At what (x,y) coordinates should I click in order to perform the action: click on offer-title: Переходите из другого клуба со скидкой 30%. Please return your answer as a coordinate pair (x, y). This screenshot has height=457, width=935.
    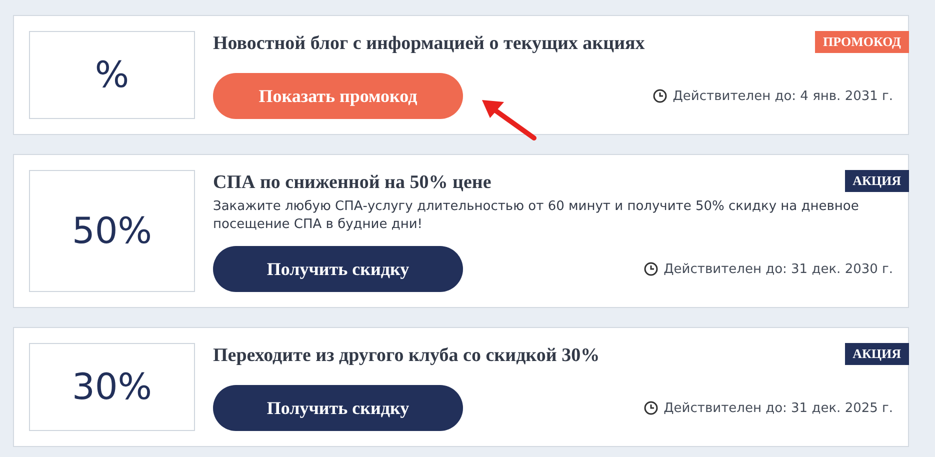
    Looking at the image, I should click on (407, 356).